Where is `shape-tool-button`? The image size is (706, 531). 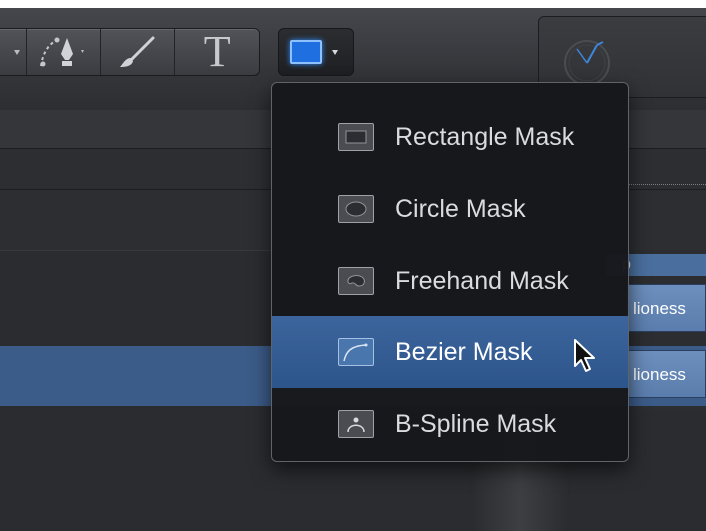
shape-tool-button is located at coordinates (13, 52).